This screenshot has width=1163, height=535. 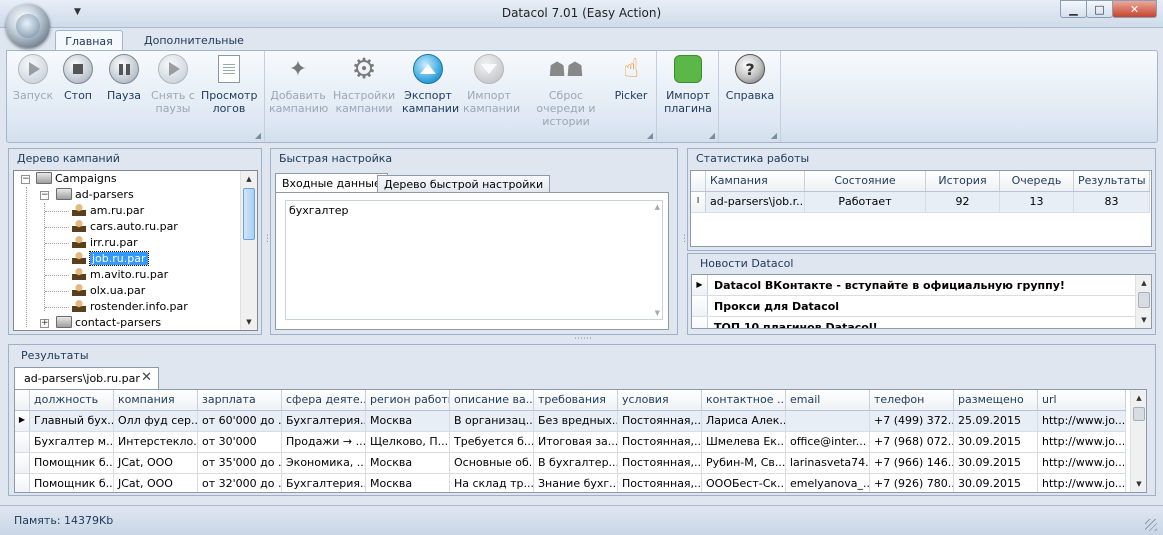 What do you see at coordinates (1138, 441) in the screenshot?
I see `results-scrollbar: ▲ ▼` at bounding box center [1138, 441].